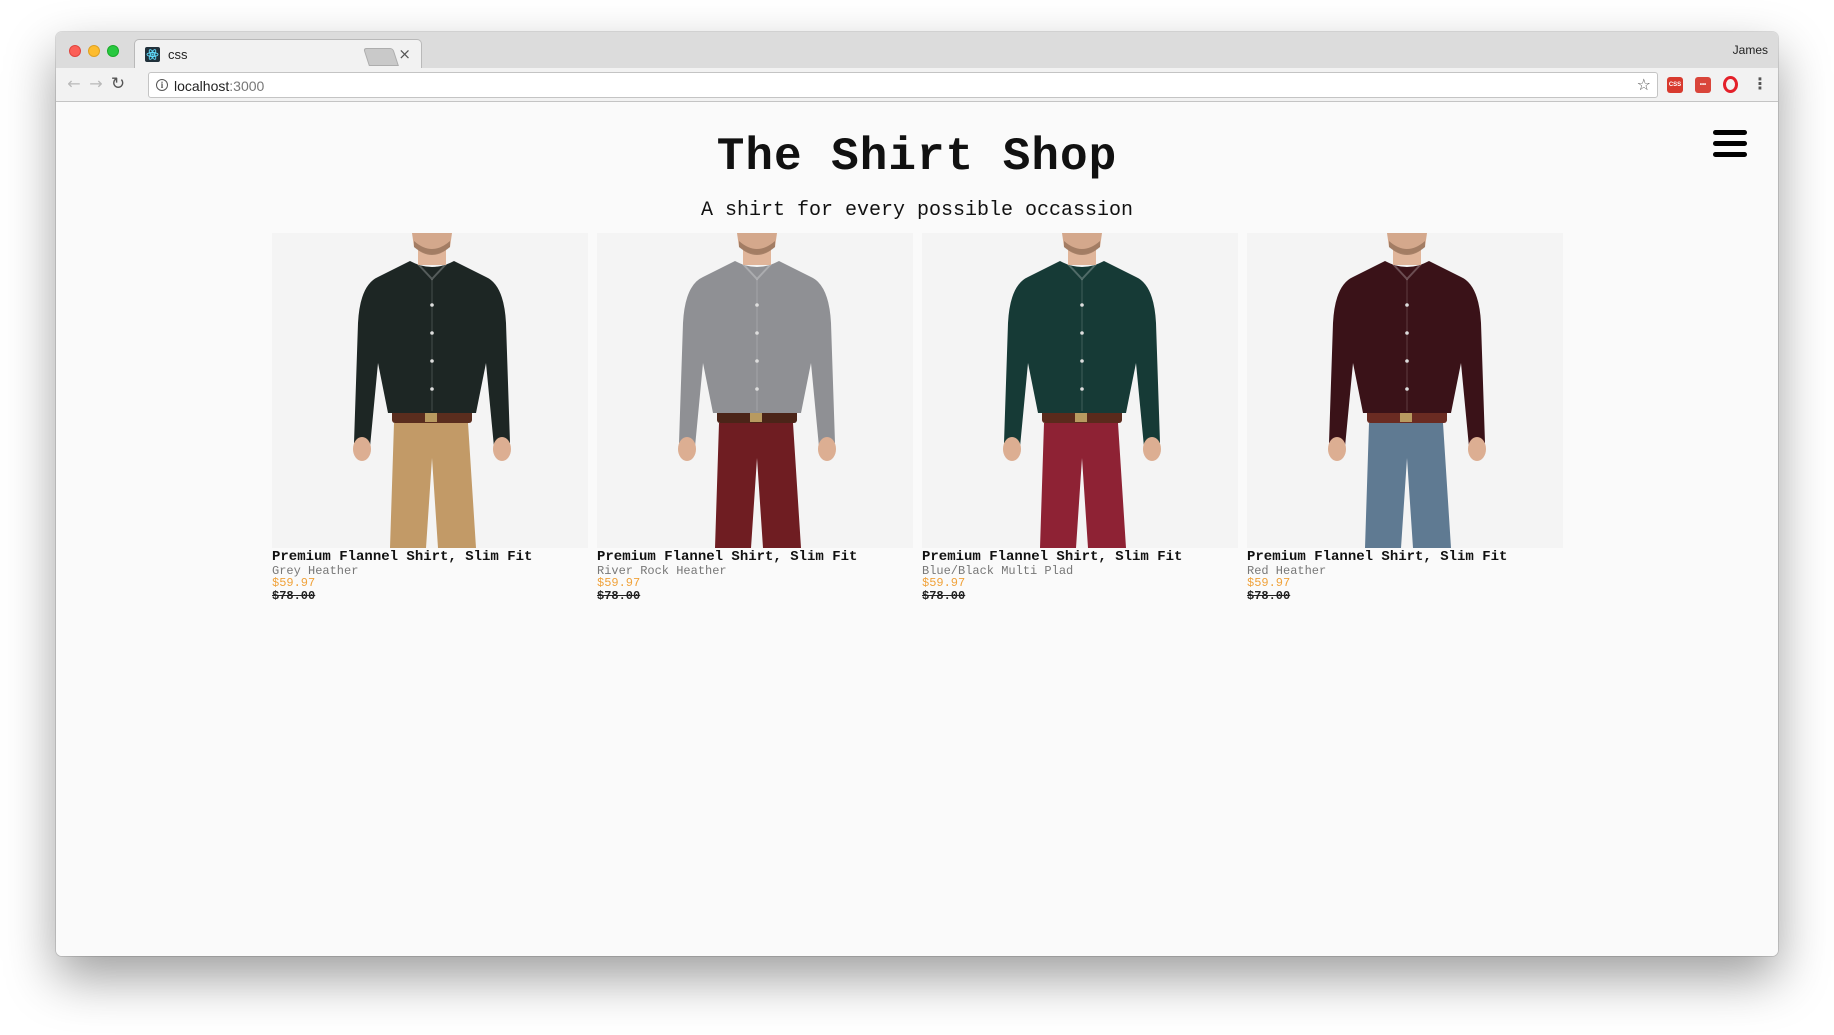 The height and width of the screenshot is (1035, 1834). I want to click on opera-icon, so click(1730, 84).